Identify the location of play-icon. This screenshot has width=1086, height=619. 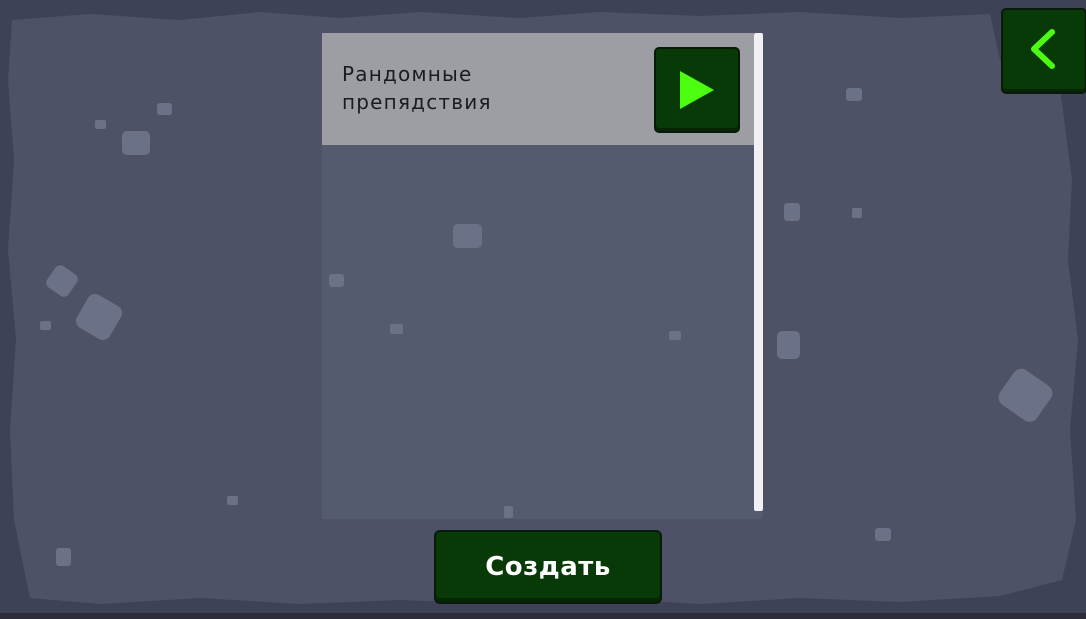
(697, 90).